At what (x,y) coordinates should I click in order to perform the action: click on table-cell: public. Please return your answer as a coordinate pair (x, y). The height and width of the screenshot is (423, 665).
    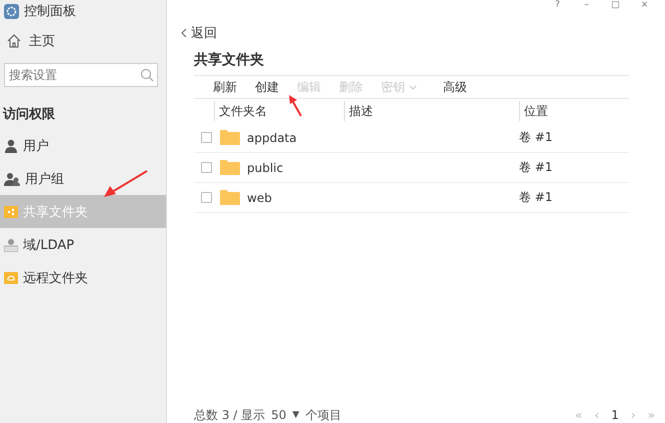
    Looking at the image, I should click on (265, 167).